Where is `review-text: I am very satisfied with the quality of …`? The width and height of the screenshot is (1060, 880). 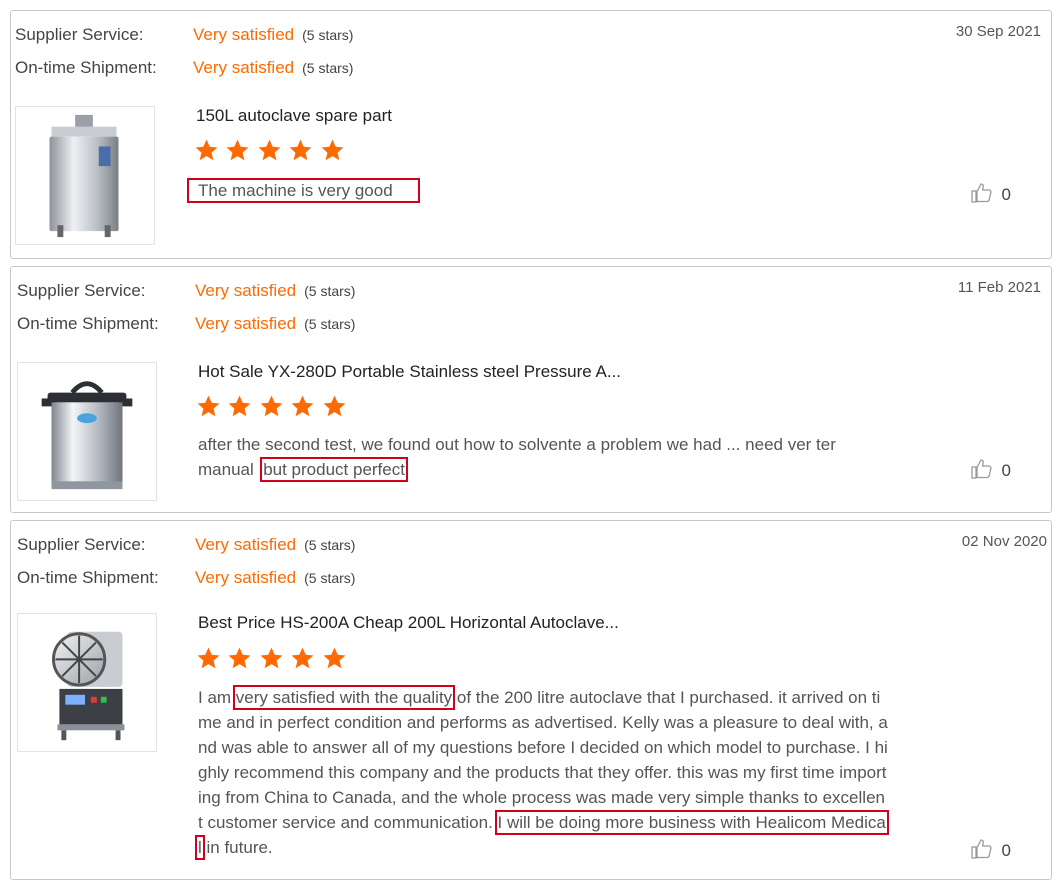 review-text: I am very satisfied with the quality of … is located at coordinates (542, 772).